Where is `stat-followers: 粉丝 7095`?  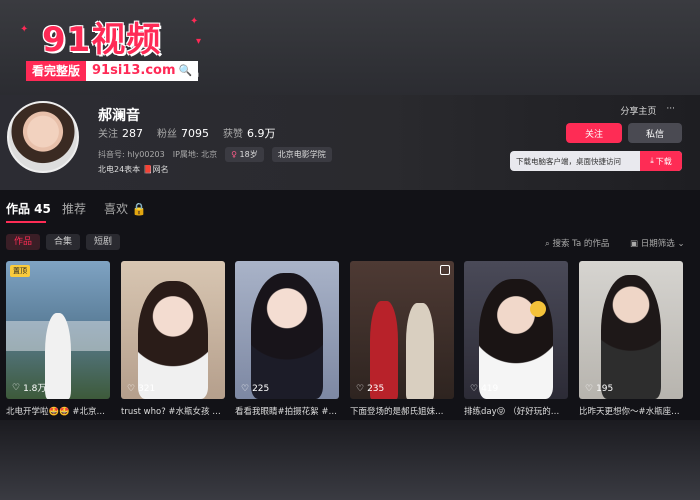 stat-followers: 粉丝 7095 is located at coordinates (183, 133).